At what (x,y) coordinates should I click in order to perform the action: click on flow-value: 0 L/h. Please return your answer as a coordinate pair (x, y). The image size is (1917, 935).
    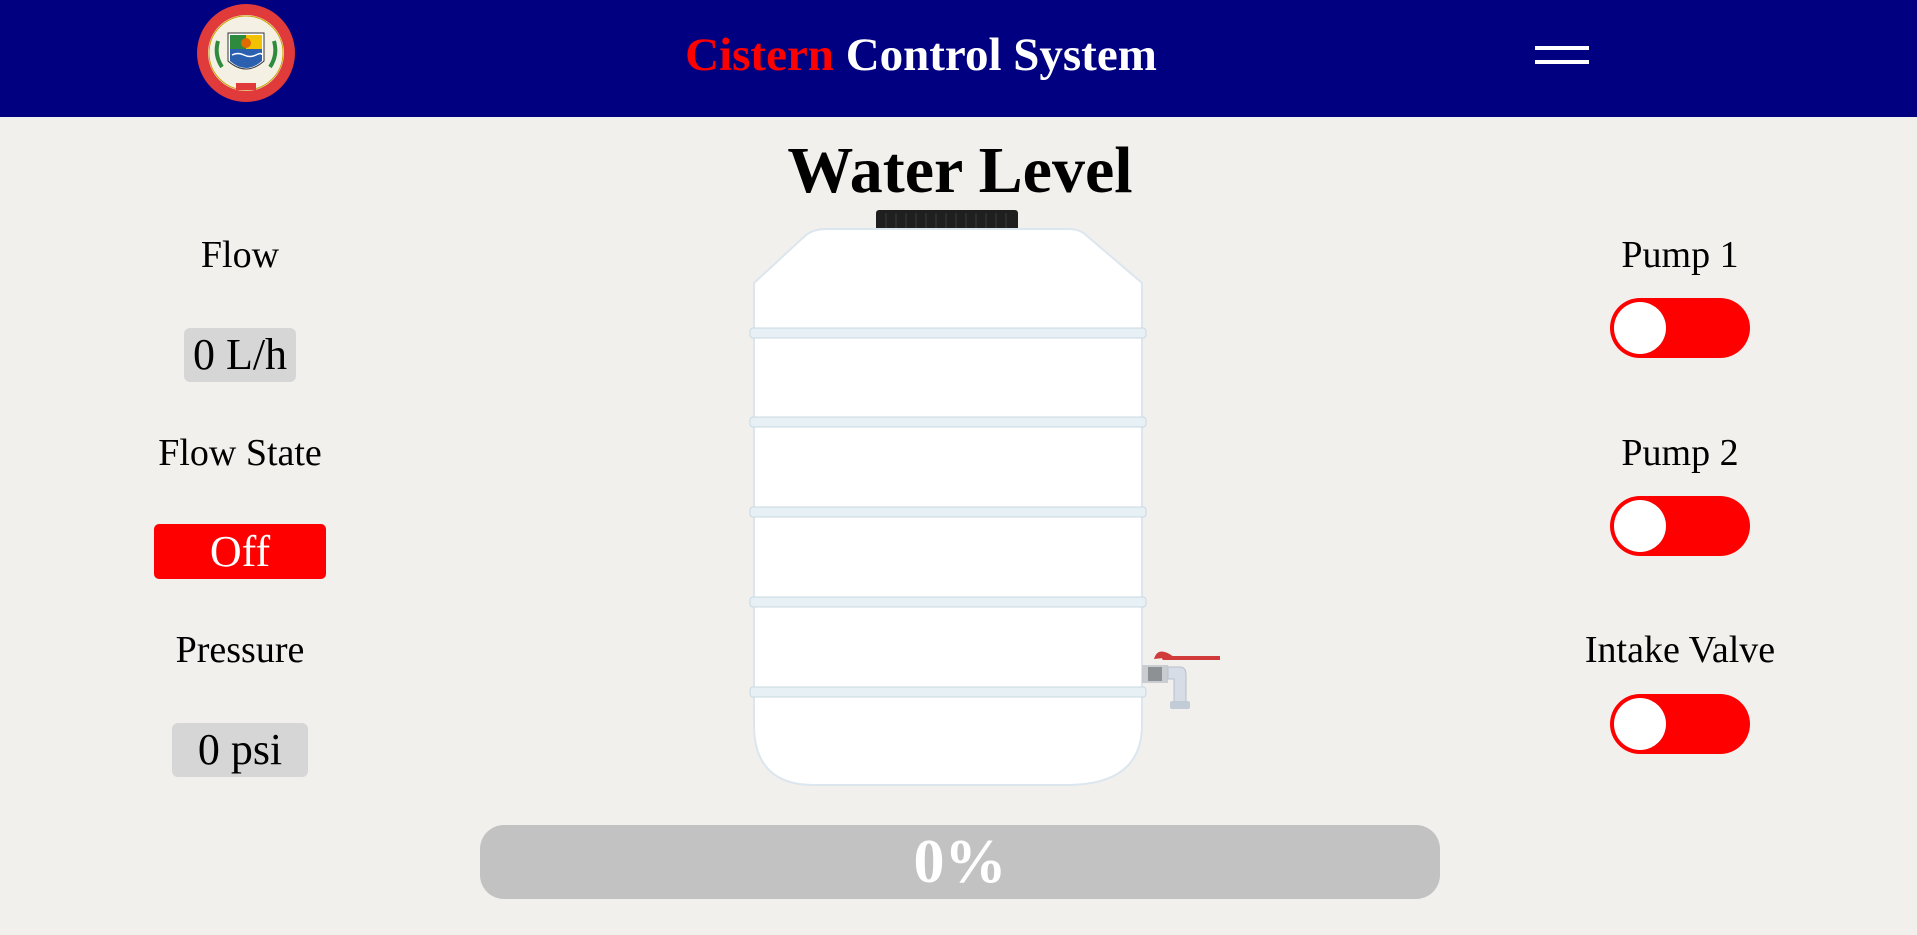
    Looking at the image, I should click on (240, 355).